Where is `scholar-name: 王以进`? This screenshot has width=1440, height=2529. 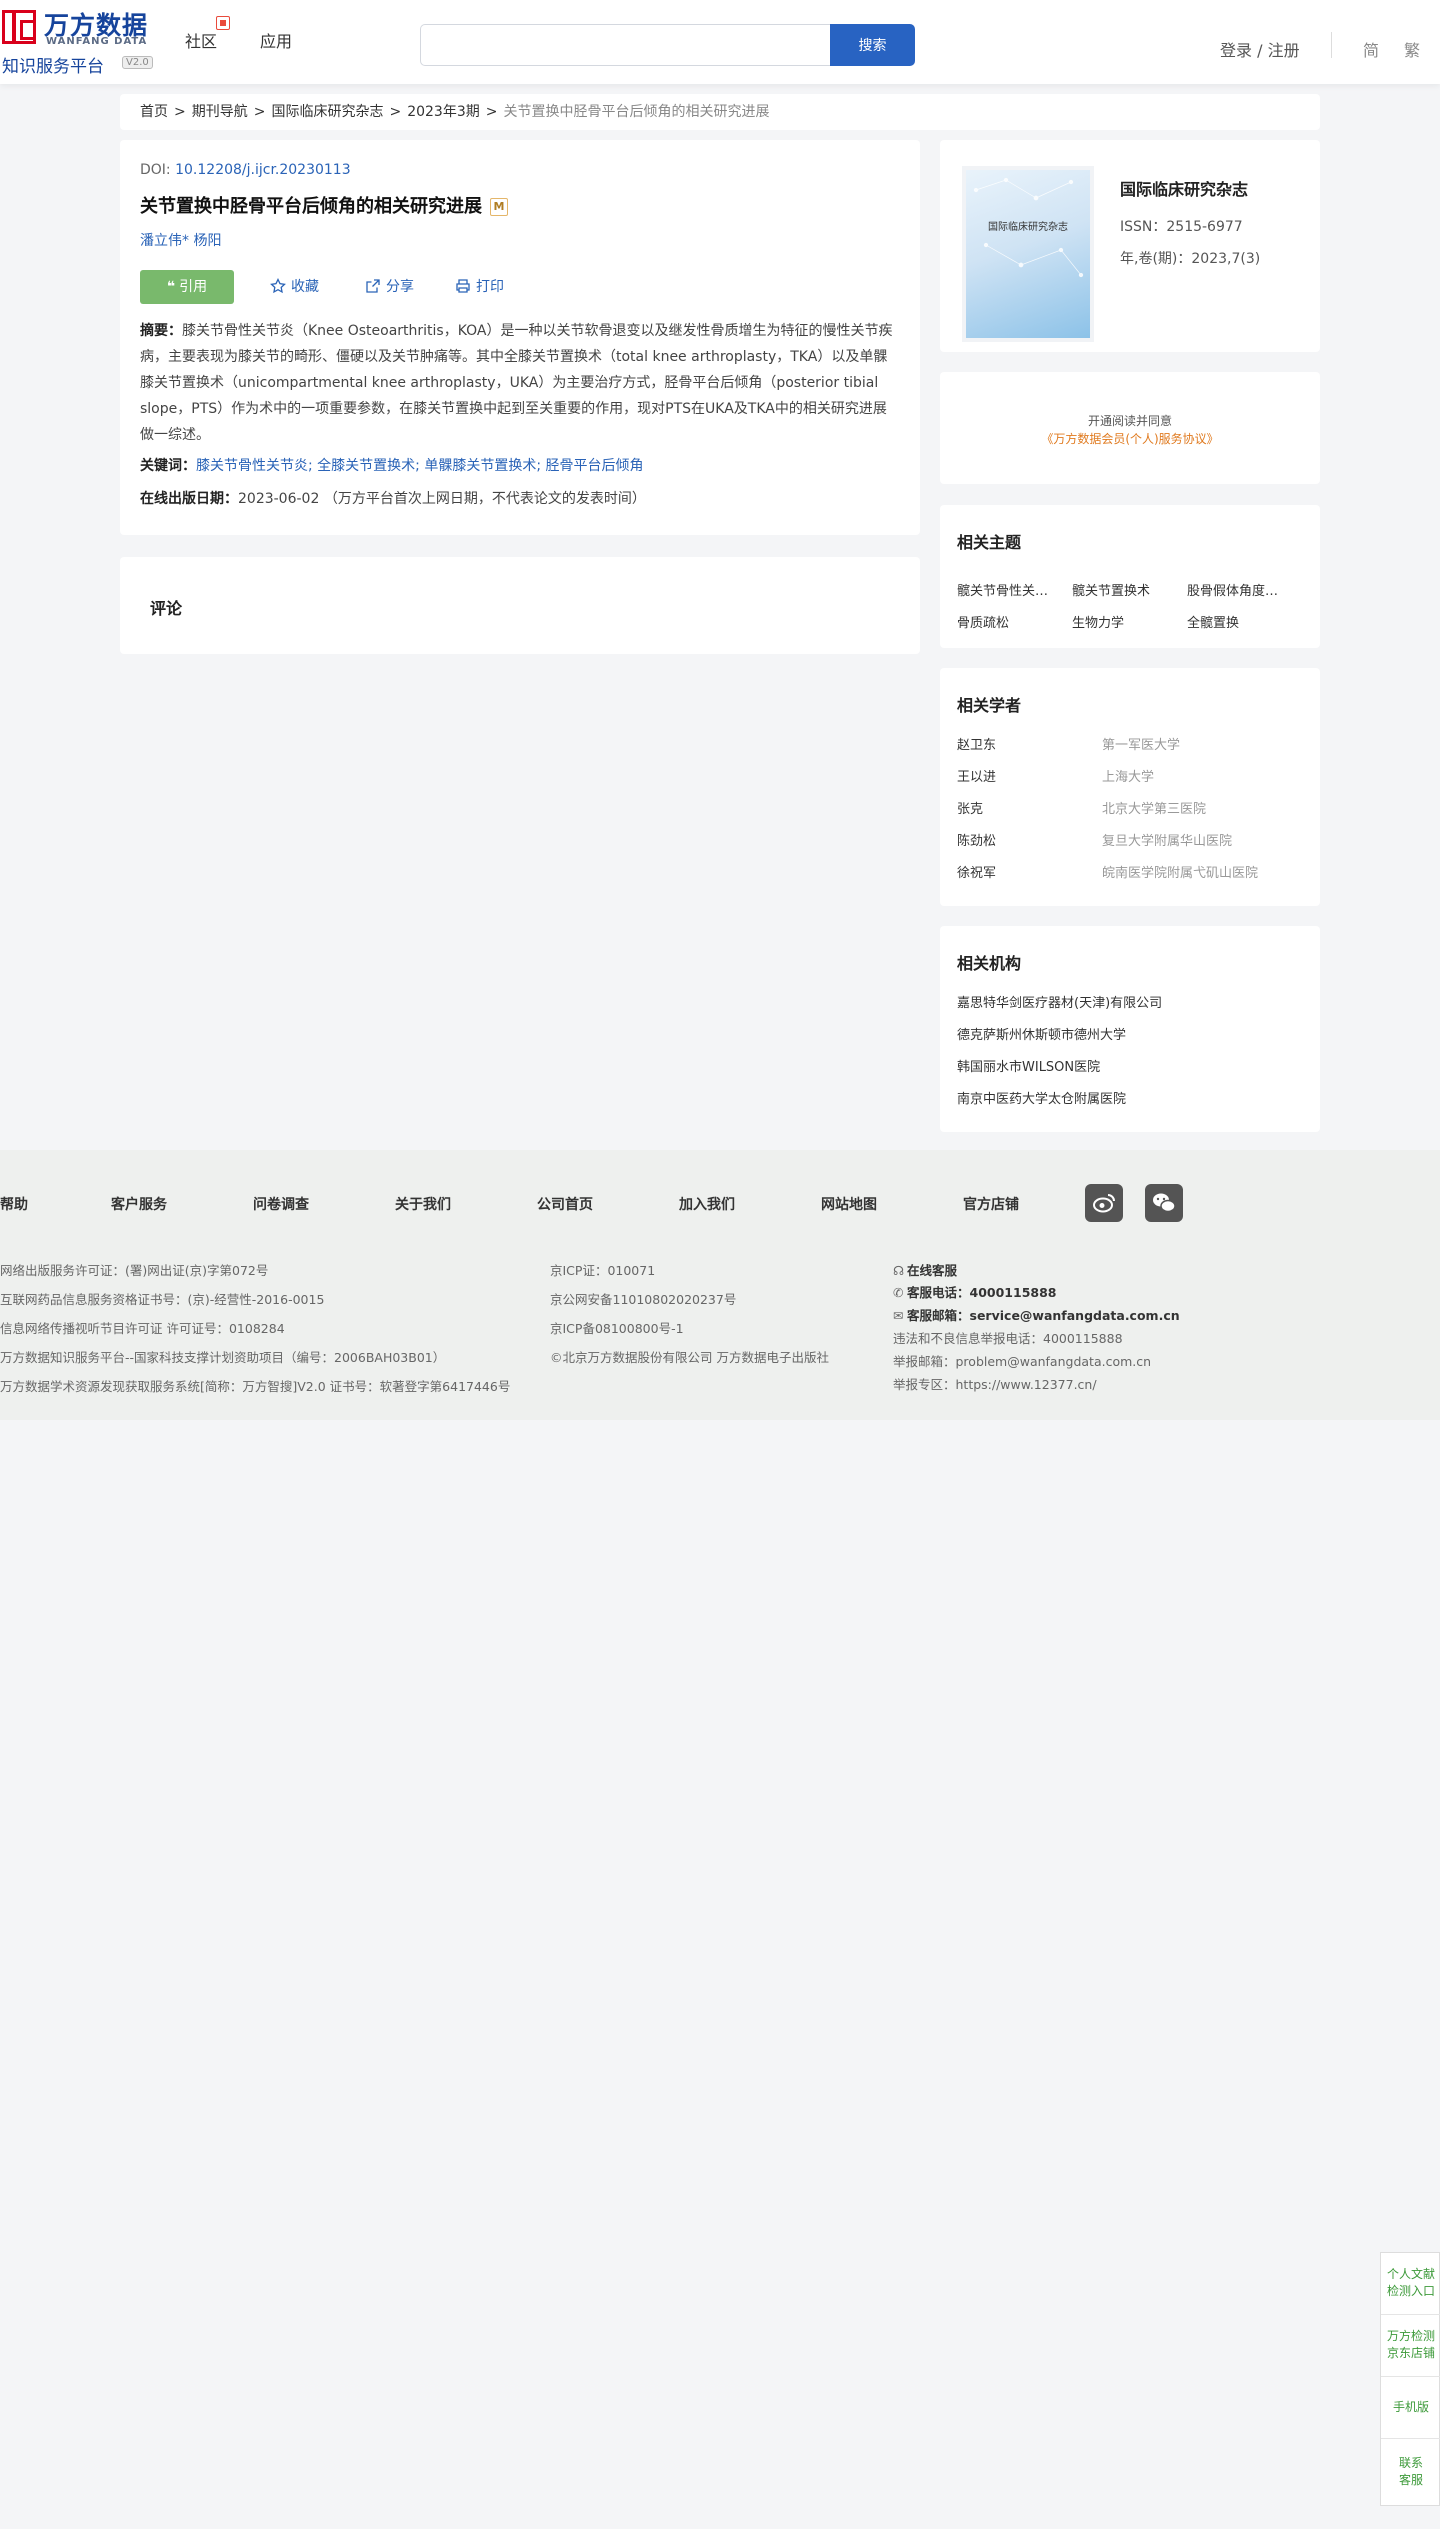 scholar-name: 王以进 is located at coordinates (976, 775).